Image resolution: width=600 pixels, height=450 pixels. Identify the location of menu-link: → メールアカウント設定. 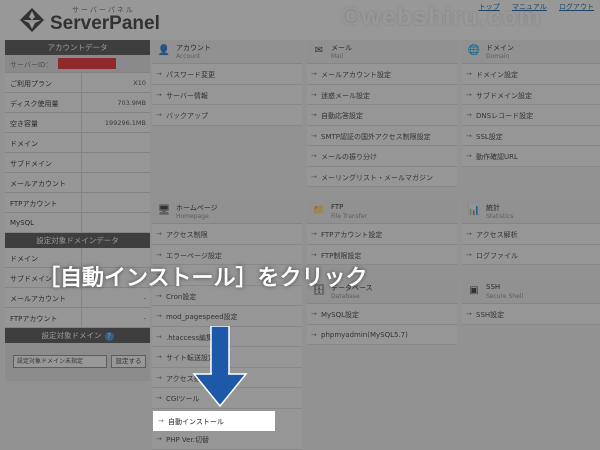
(382, 74).